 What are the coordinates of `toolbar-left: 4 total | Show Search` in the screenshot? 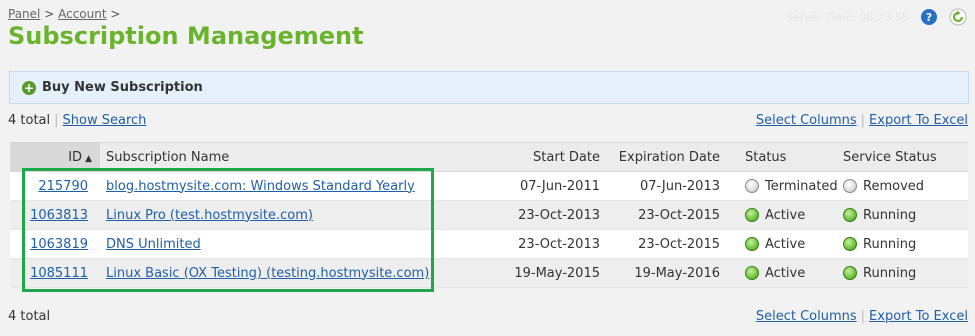 It's located at (77, 120).